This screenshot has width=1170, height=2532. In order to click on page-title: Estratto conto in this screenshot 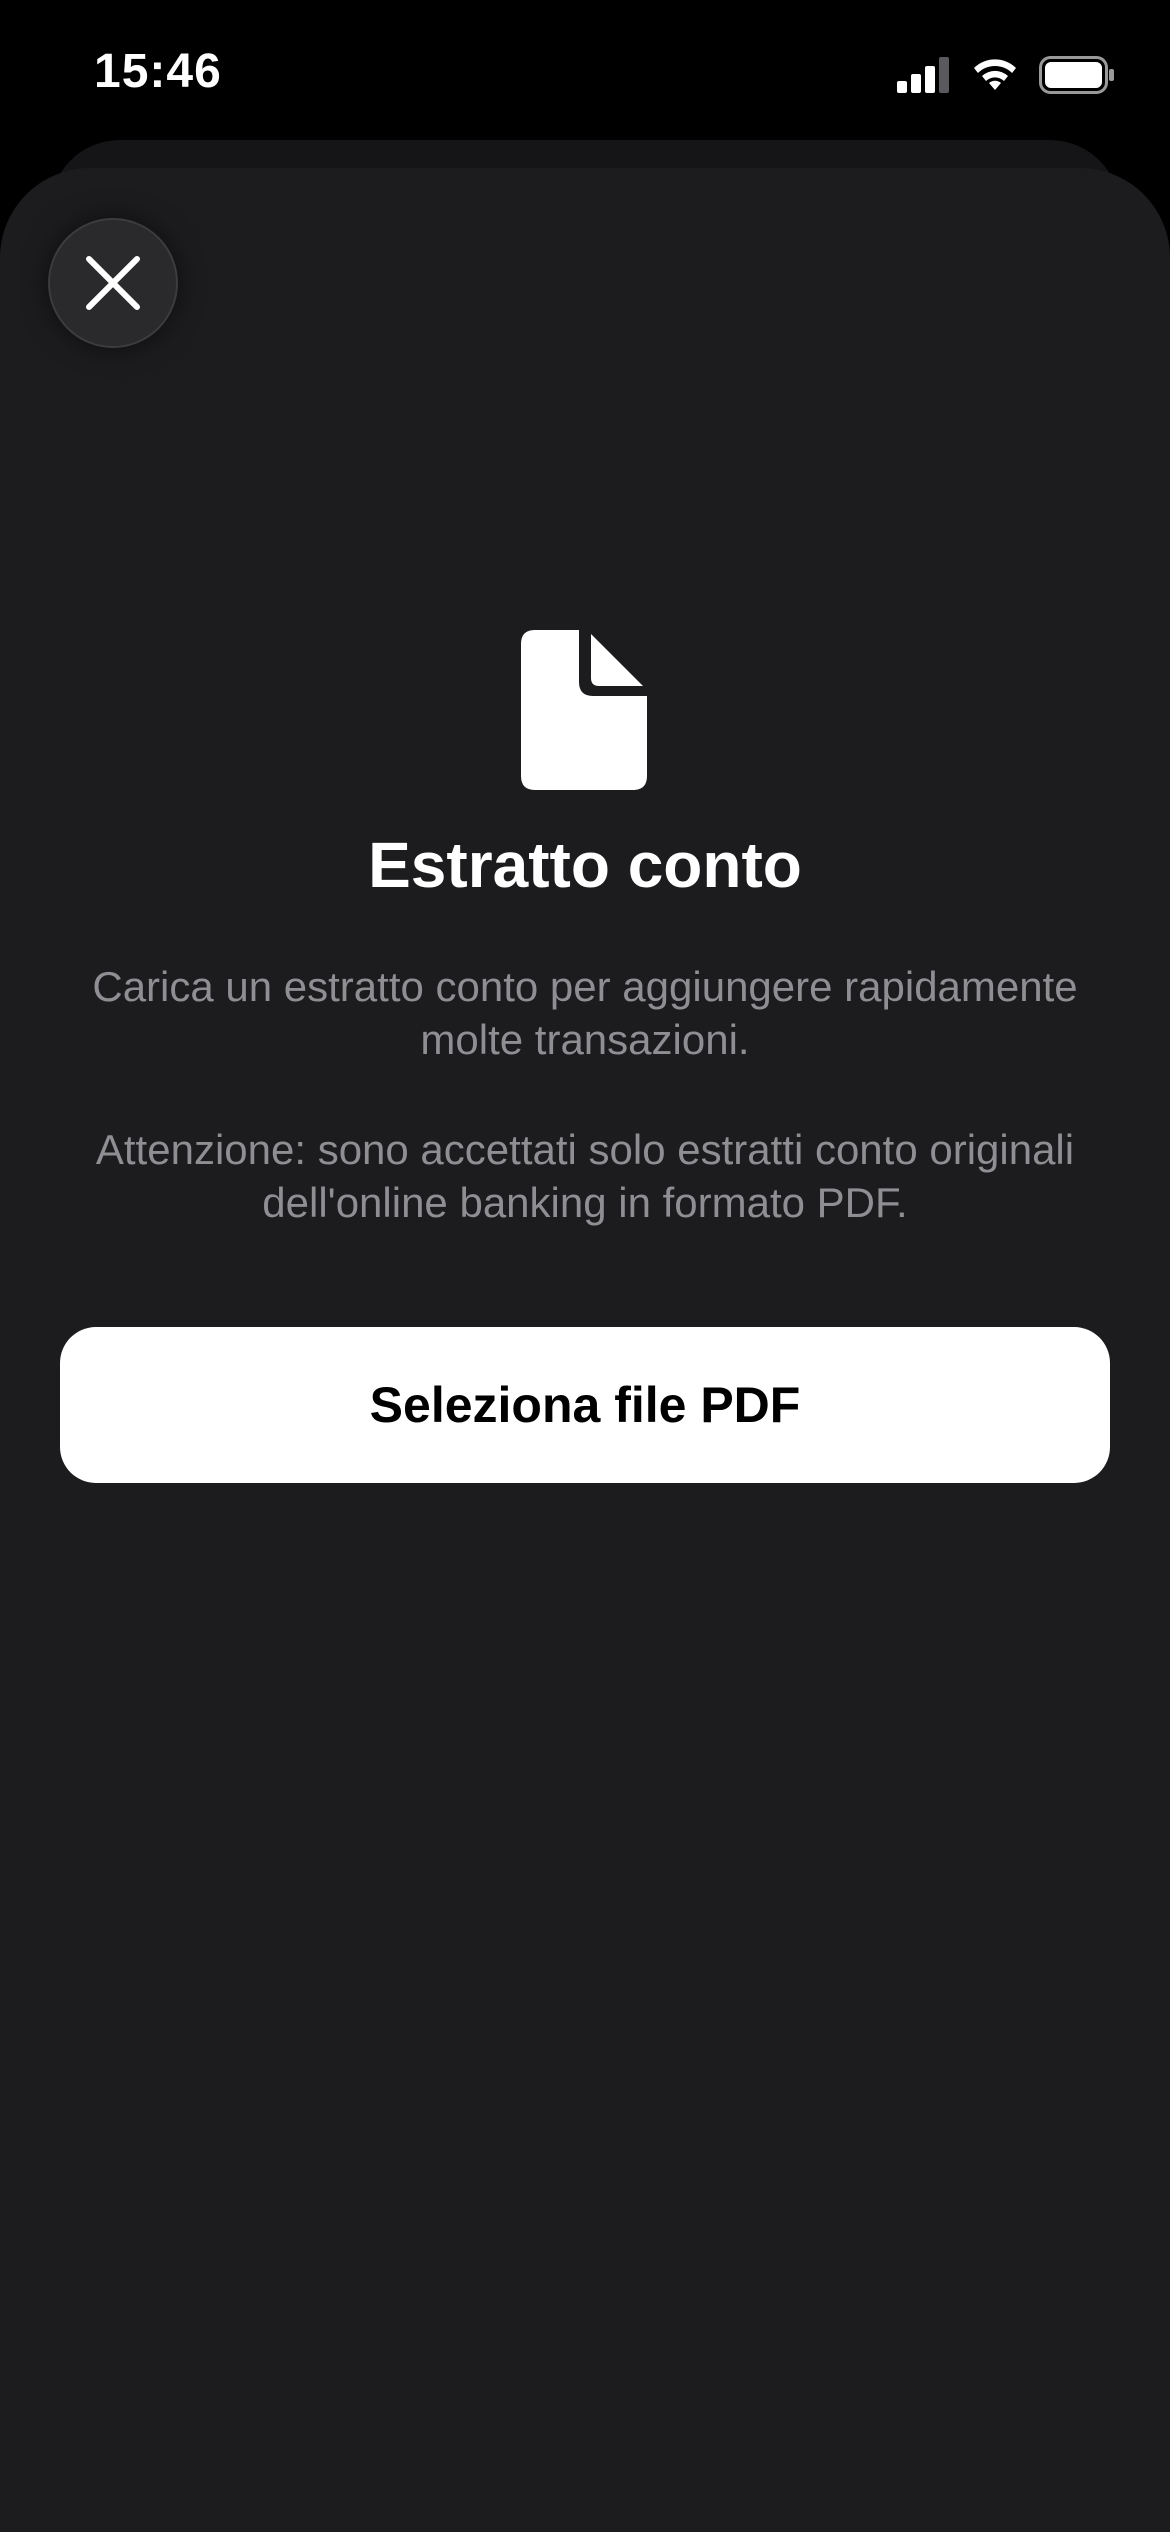, I will do `click(585, 865)`.